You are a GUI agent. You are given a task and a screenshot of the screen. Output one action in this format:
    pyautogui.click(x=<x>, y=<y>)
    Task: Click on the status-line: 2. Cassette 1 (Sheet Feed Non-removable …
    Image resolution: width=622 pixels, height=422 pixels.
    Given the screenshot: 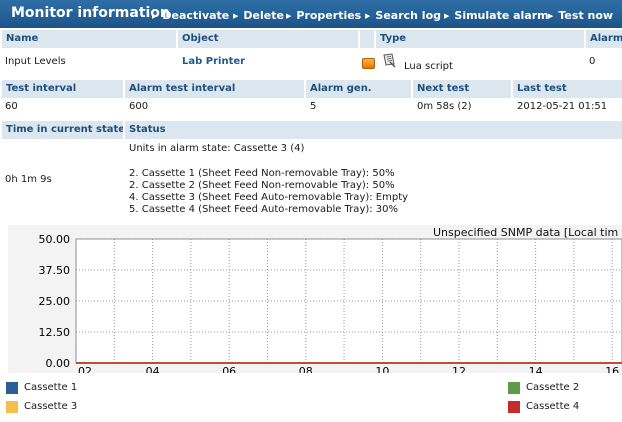 What is the action you would take?
    pyautogui.click(x=262, y=173)
    